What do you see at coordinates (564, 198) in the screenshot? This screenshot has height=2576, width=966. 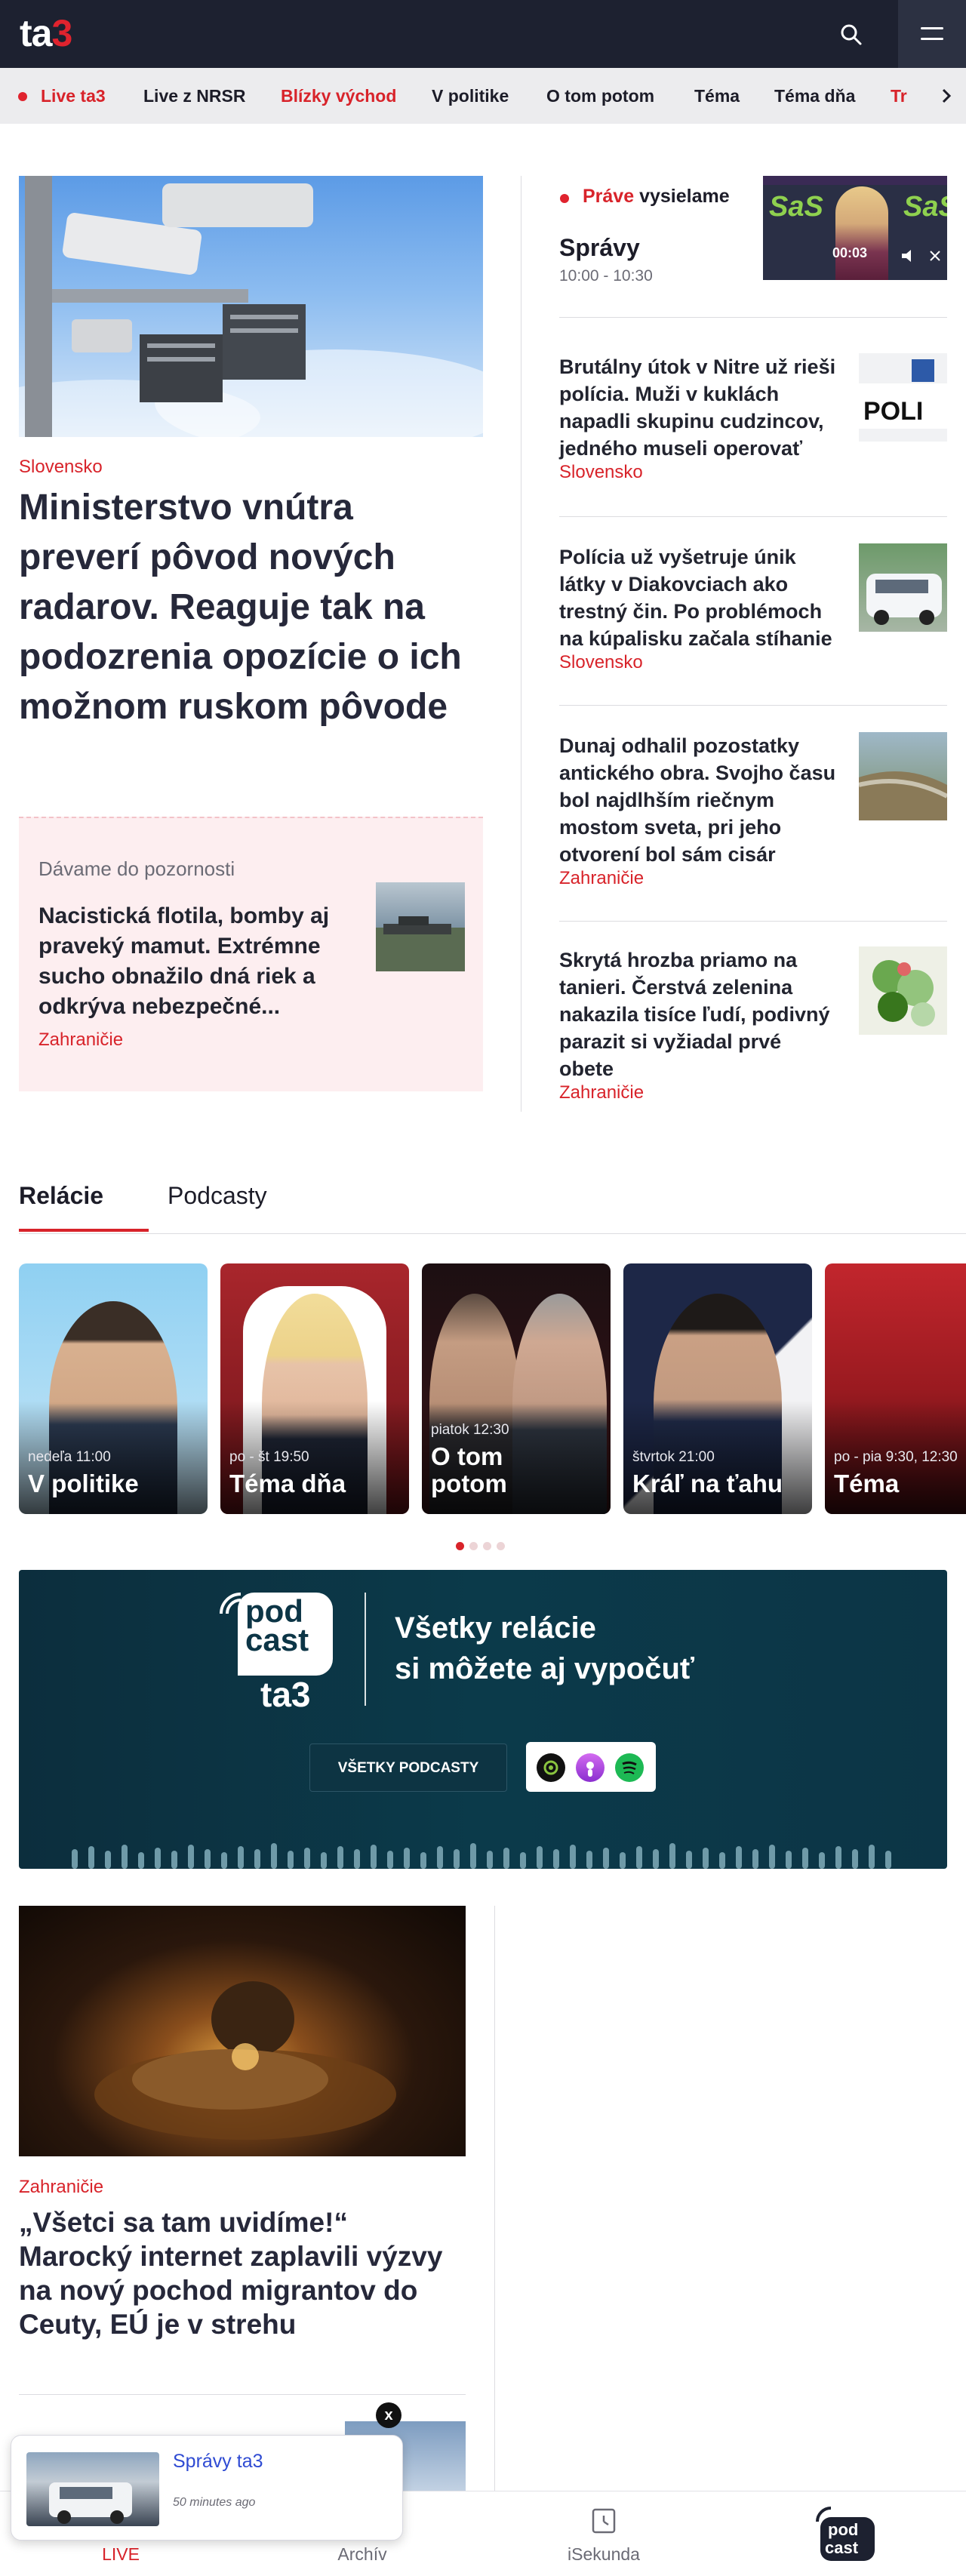 I see `live-dot-icon` at bounding box center [564, 198].